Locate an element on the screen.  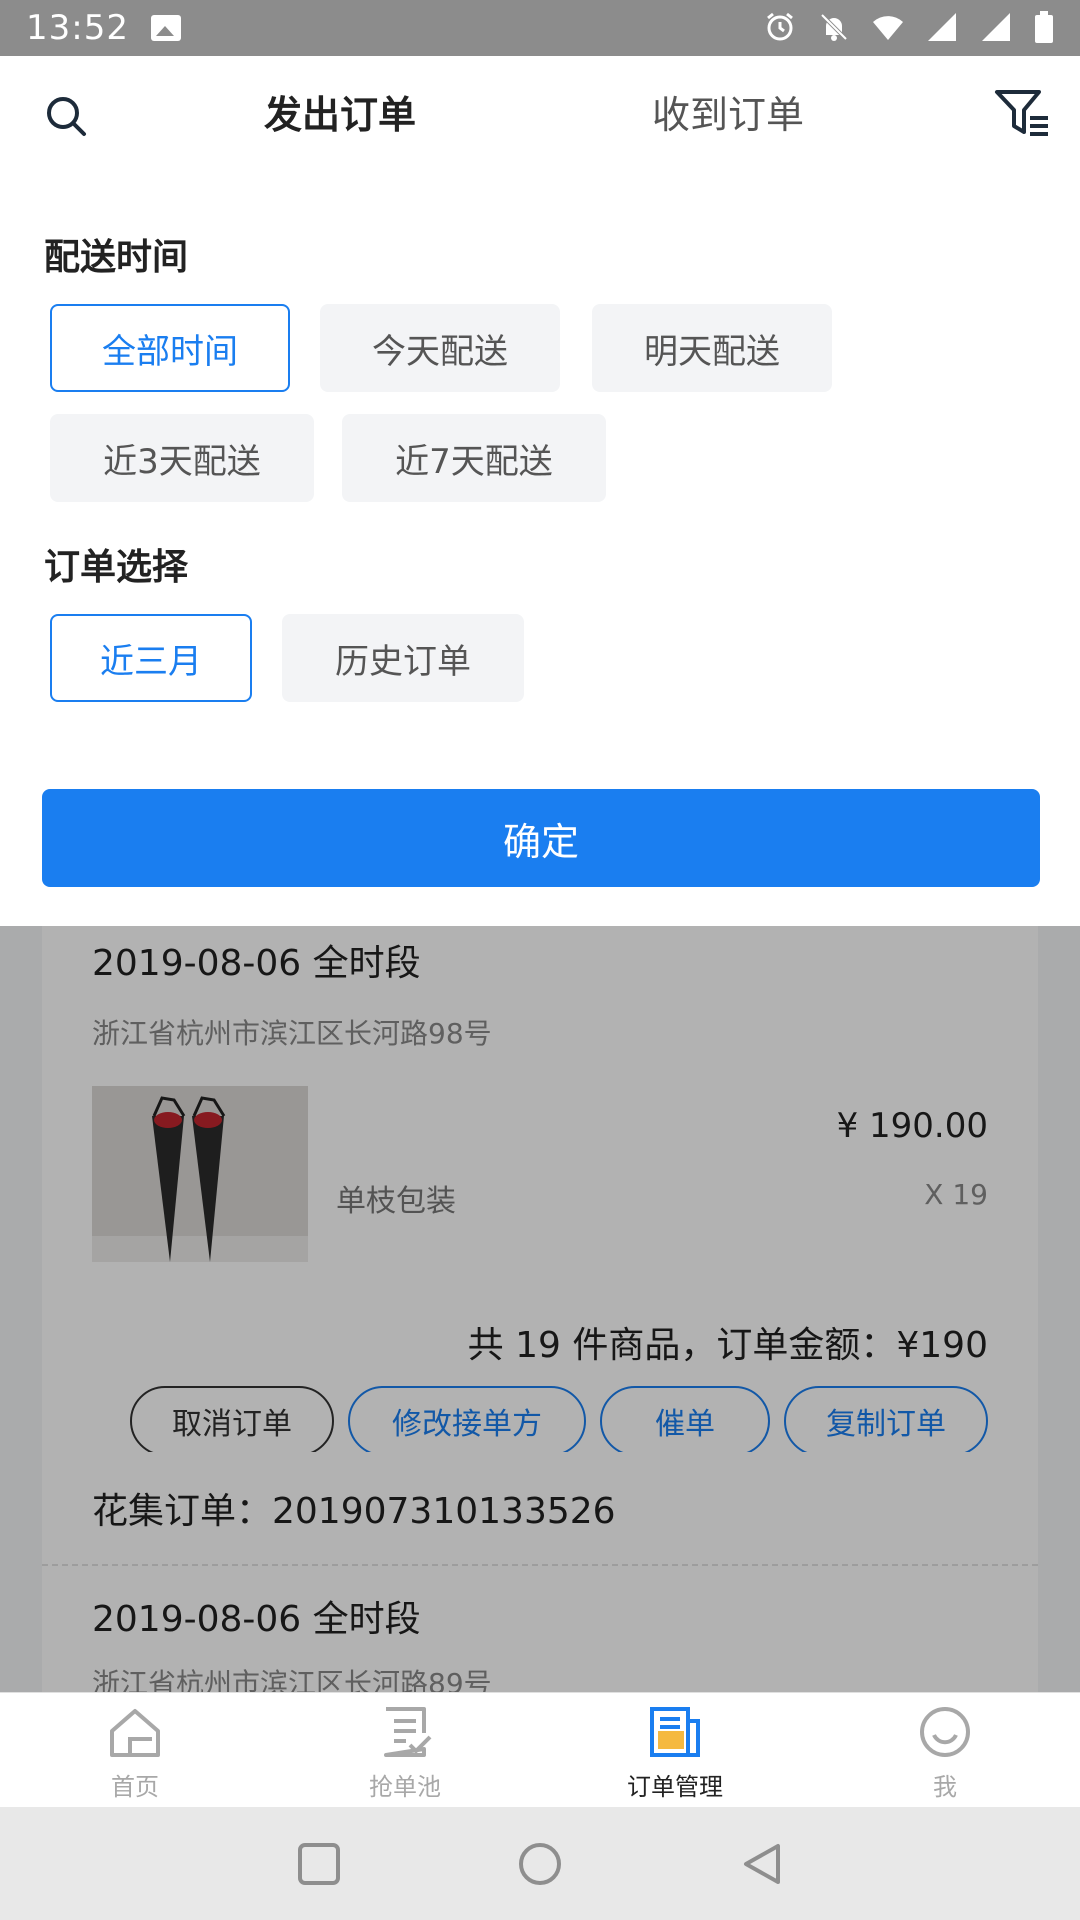
chip-last-7-days: 近7天配送 is located at coordinates (474, 458).